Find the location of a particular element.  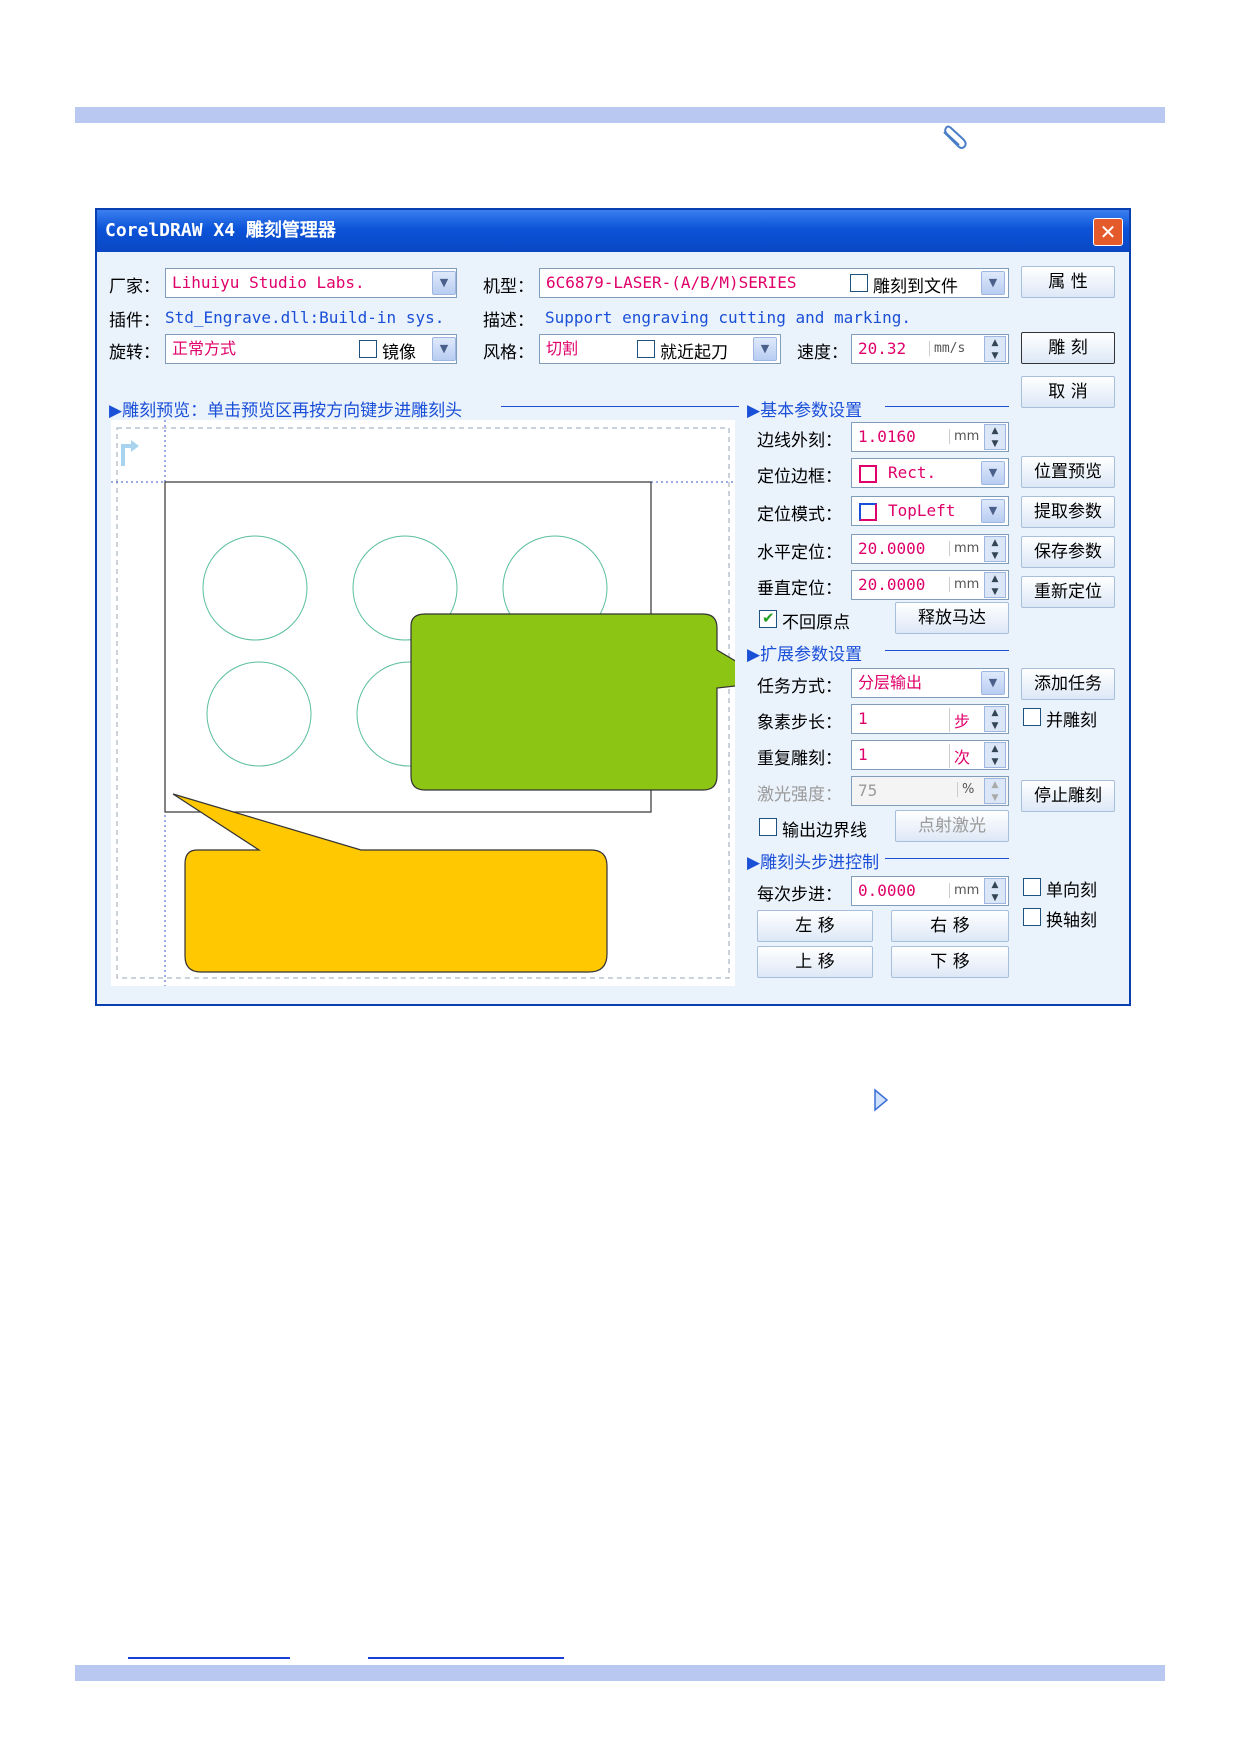

rotate-label: 旋转： is located at coordinates (134, 353).